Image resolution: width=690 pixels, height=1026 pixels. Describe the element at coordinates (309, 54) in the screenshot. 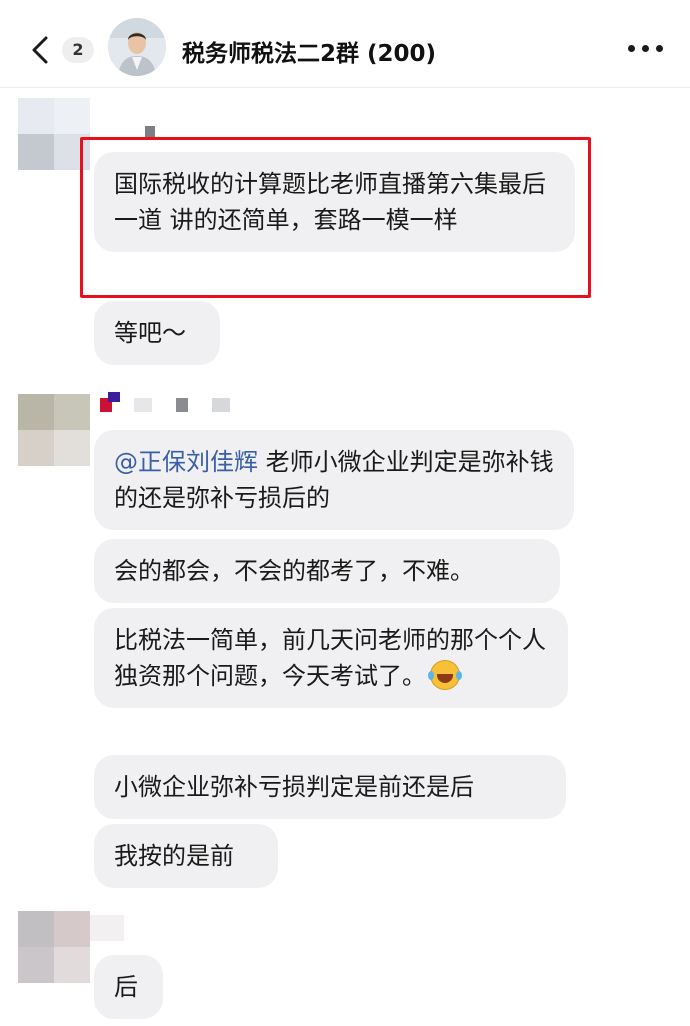

I see `group-title: 税务师税法二2群 (200)` at that location.